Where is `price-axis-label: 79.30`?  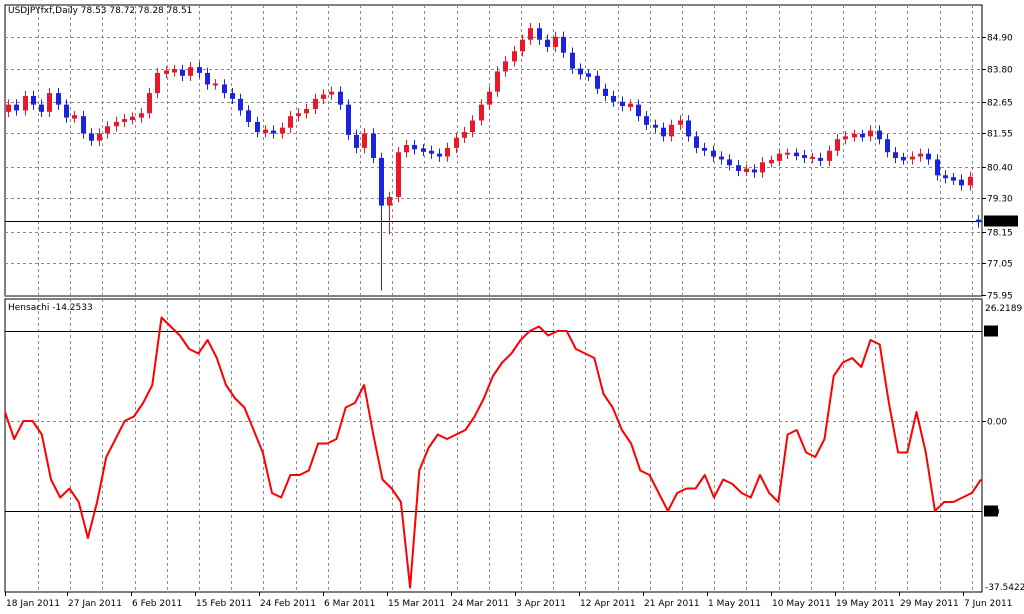
price-axis-label: 79.30 is located at coordinates (1000, 200).